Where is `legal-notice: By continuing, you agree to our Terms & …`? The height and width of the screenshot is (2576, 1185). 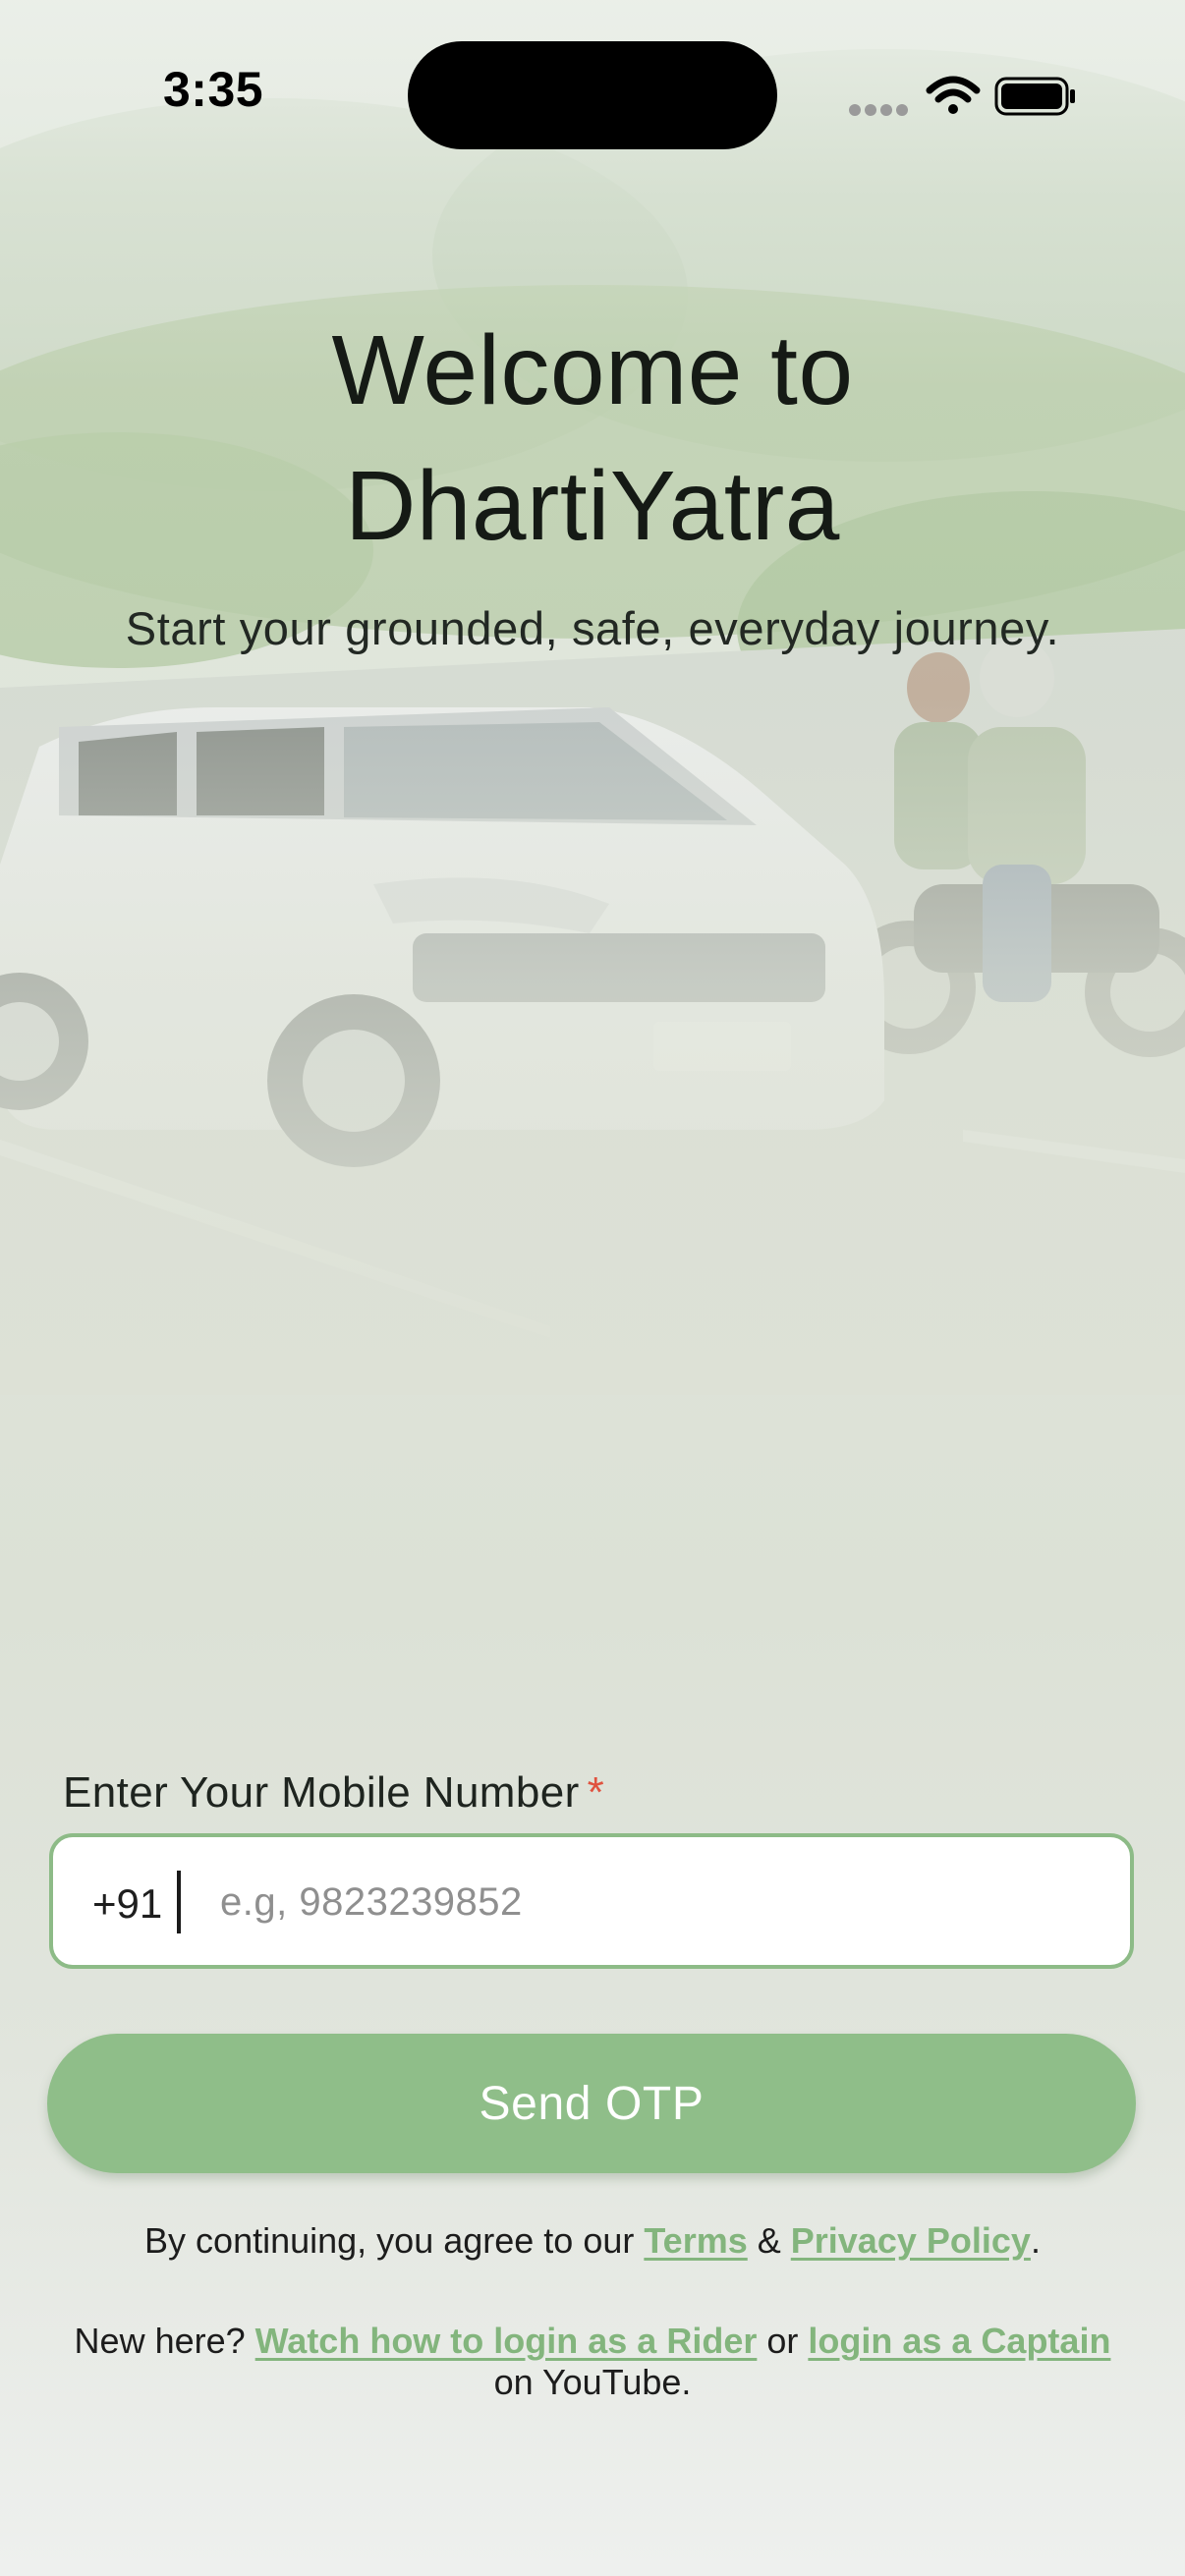 legal-notice: By continuing, you agree to our Terms & … is located at coordinates (592, 2241).